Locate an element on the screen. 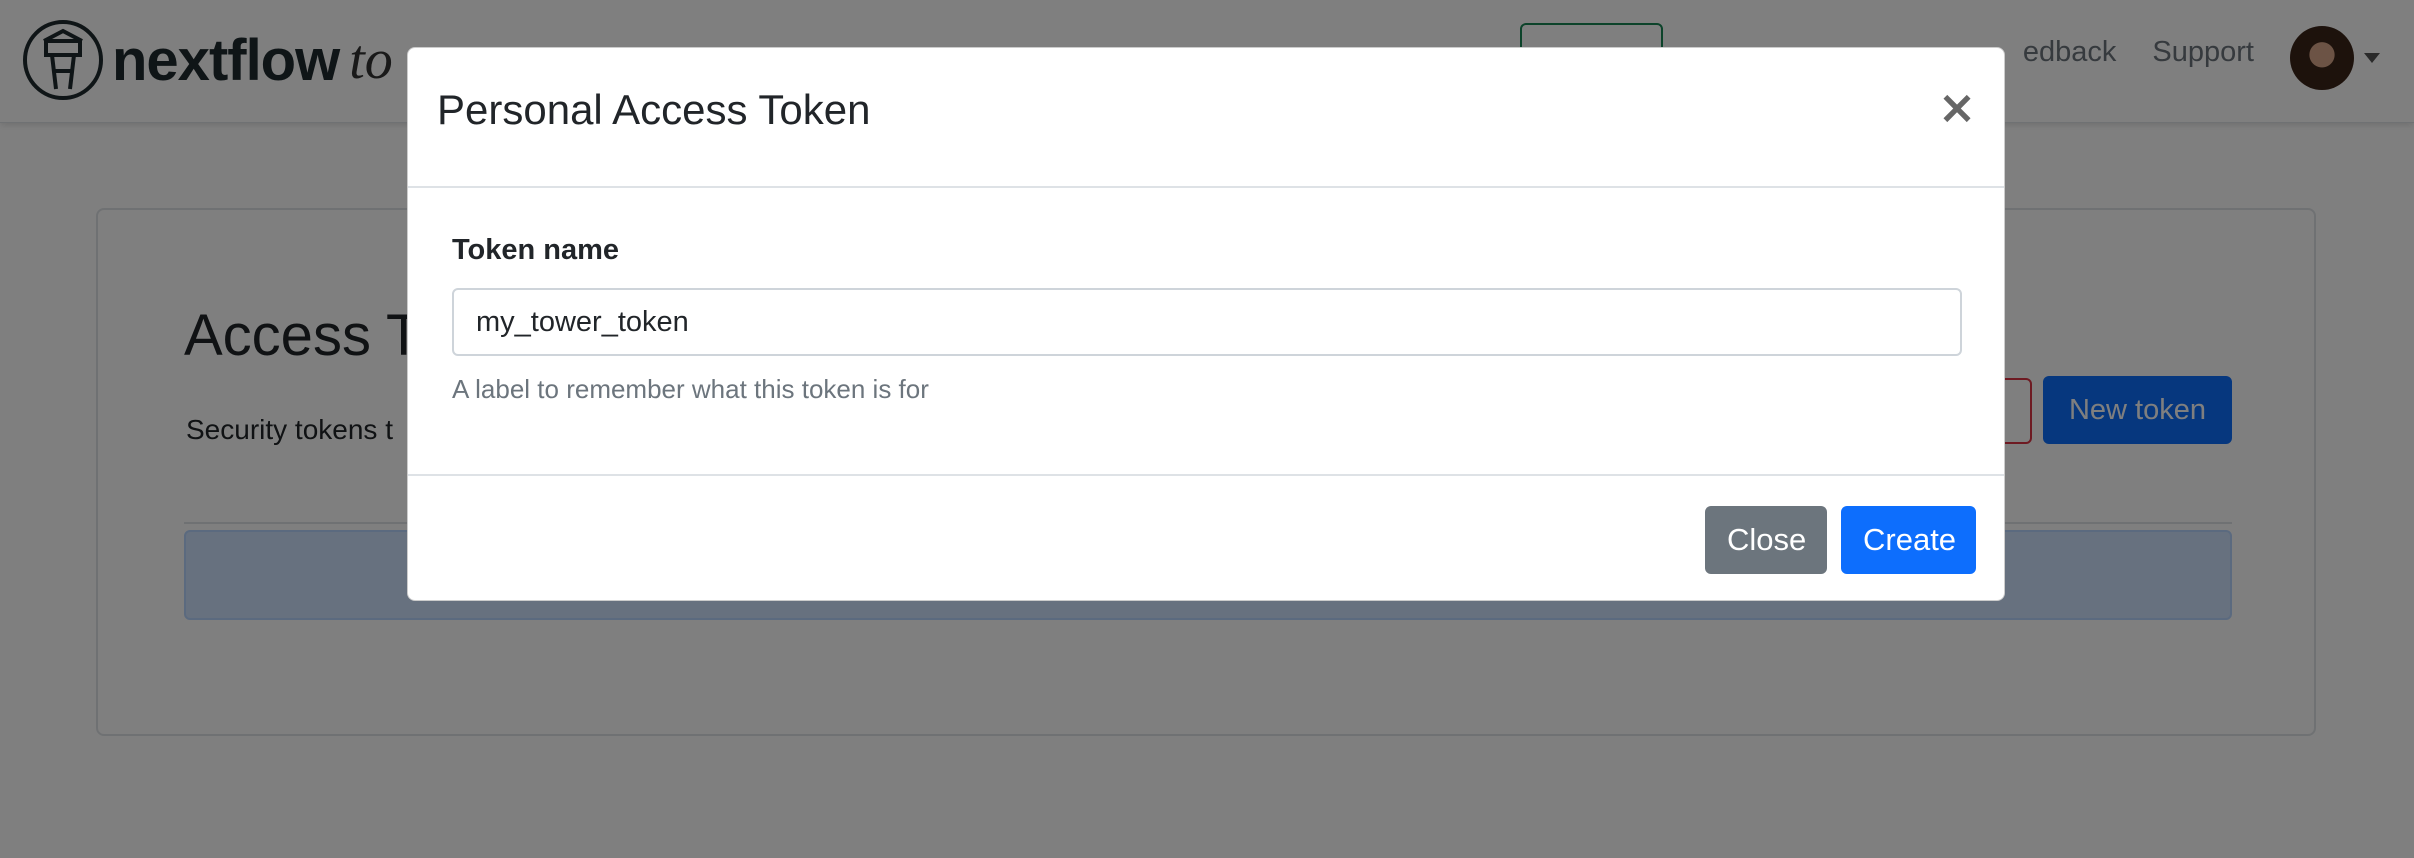 The width and height of the screenshot is (2414, 858). create-button: Create is located at coordinates (1908, 540).